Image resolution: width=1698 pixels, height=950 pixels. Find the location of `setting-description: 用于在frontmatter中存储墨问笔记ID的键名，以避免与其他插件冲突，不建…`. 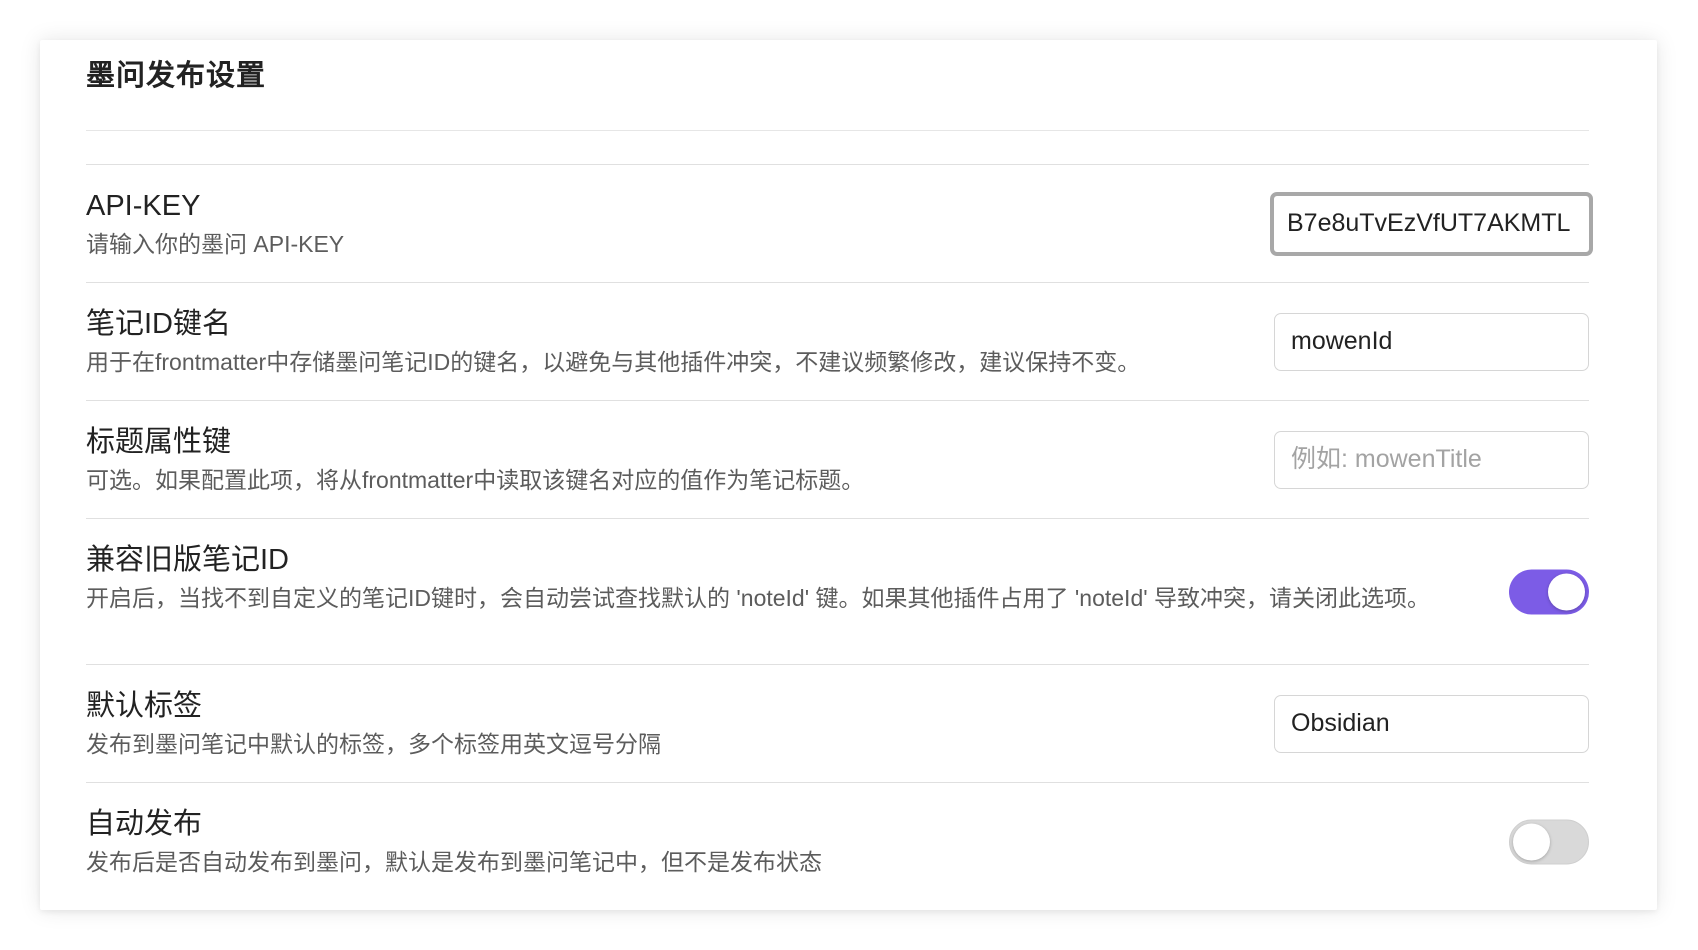

setting-description: 用于在frontmatter中存储墨问笔记ID的键名，以避免与其他插件冲突，不建… is located at coordinates (613, 362).